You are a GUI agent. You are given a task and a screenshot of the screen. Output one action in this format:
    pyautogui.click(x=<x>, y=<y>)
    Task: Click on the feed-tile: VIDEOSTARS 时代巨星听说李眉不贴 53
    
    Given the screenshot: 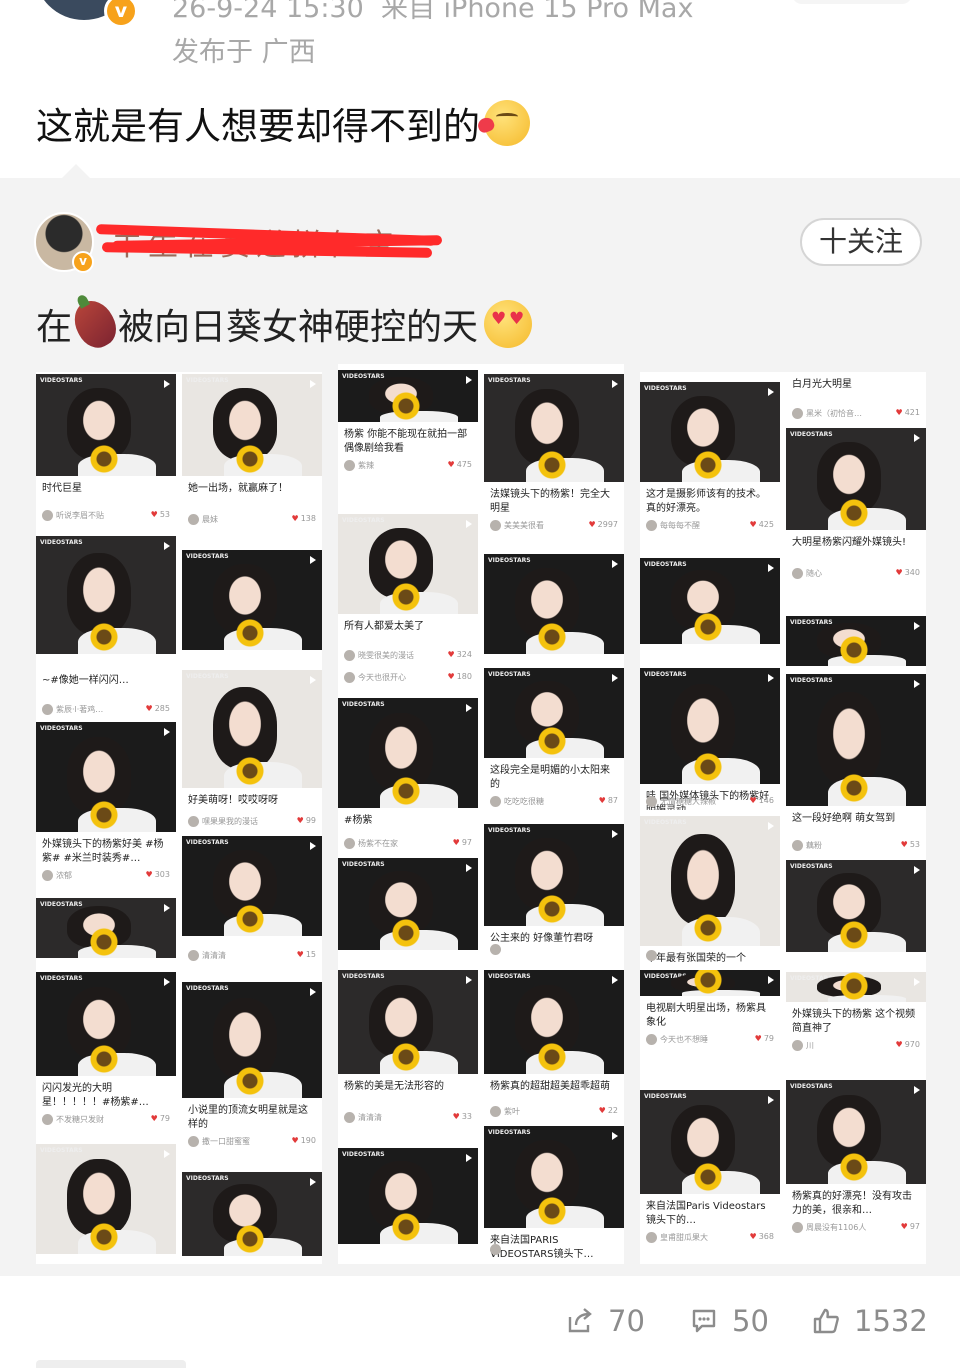 What is the action you would take?
    pyautogui.click(x=106, y=449)
    